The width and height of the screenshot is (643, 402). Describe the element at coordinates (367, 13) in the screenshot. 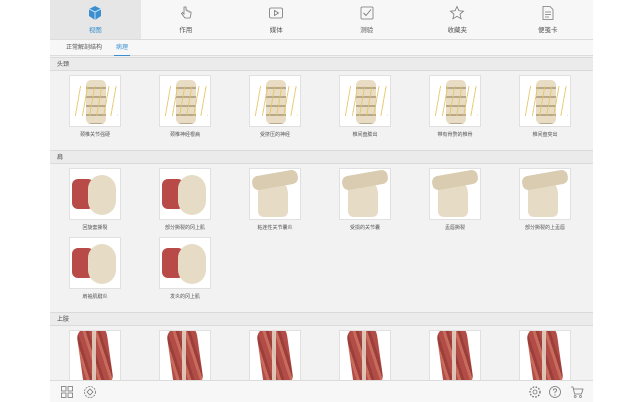

I see `checkbox-icon` at that location.